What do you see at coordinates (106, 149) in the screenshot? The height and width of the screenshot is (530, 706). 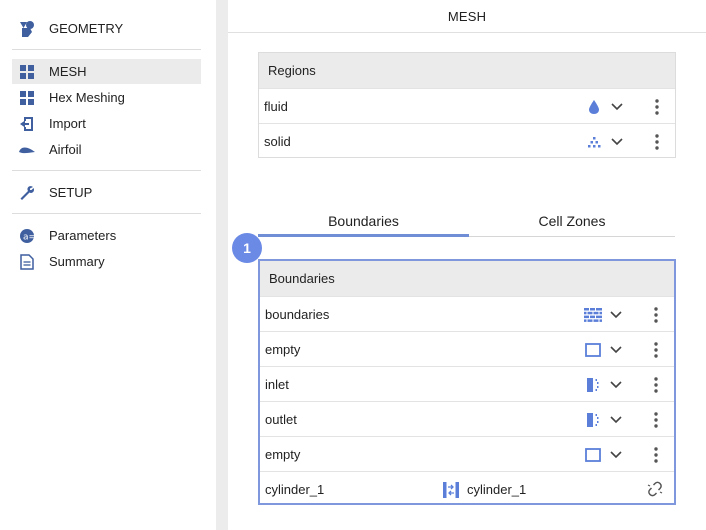 I see `sidebar-item-airfoil: Airfoil` at bounding box center [106, 149].